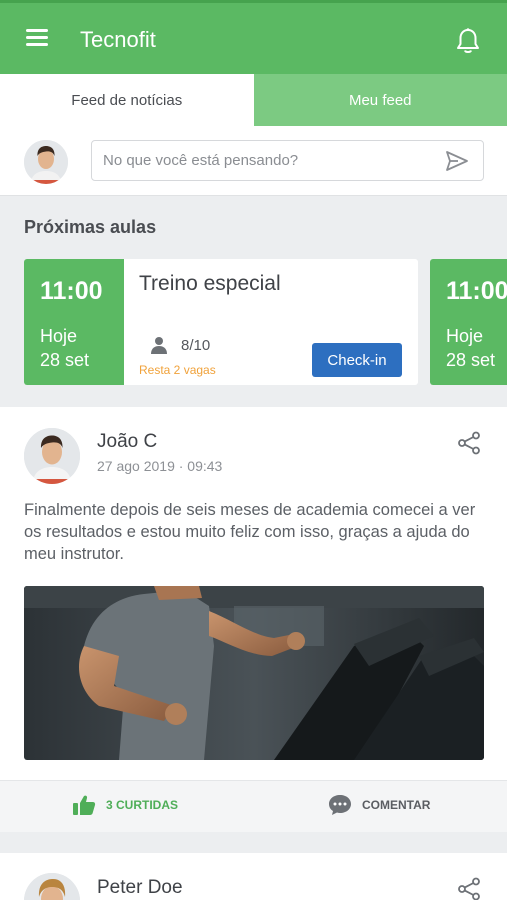  What do you see at coordinates (357, 360) in the screenshot?
I see `checkin-button: Check-in` at bounding box center [357, 360].